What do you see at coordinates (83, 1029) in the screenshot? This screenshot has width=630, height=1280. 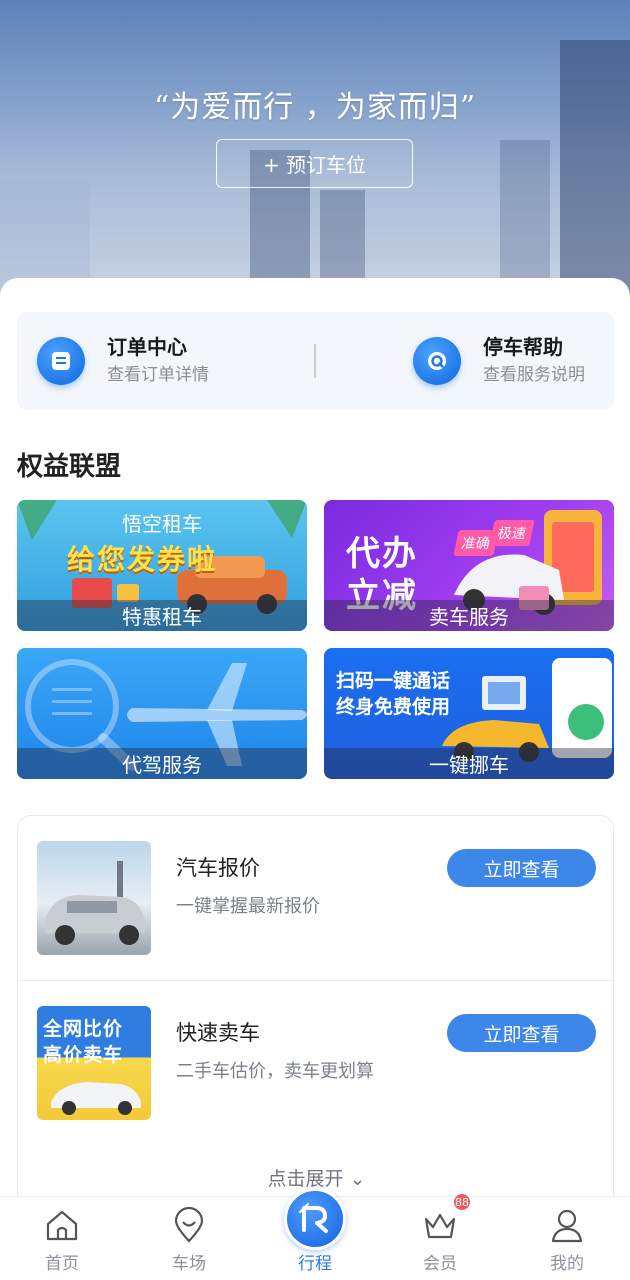 I see `quick-sell-thumb-line1: 全网比价` at bounding box center [83, 1029].